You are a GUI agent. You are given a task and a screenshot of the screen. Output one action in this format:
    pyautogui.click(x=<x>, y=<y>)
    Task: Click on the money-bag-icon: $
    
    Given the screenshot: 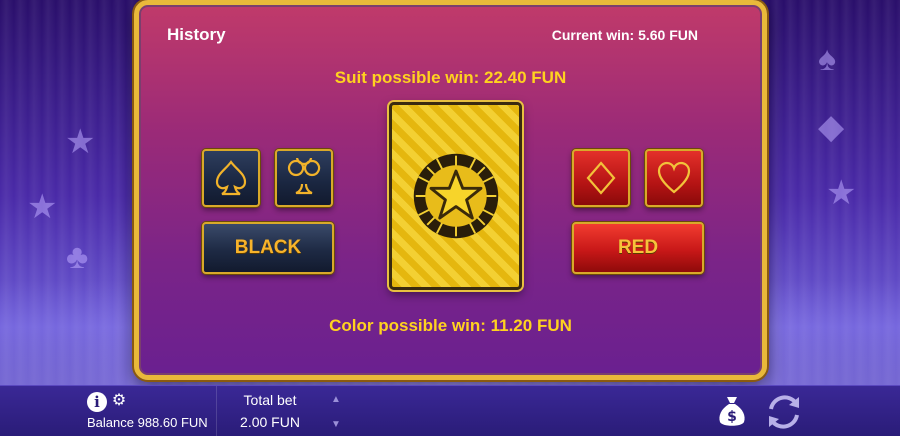 What is the action you would take?
    pyautogui.click(x=732, y=411)
    